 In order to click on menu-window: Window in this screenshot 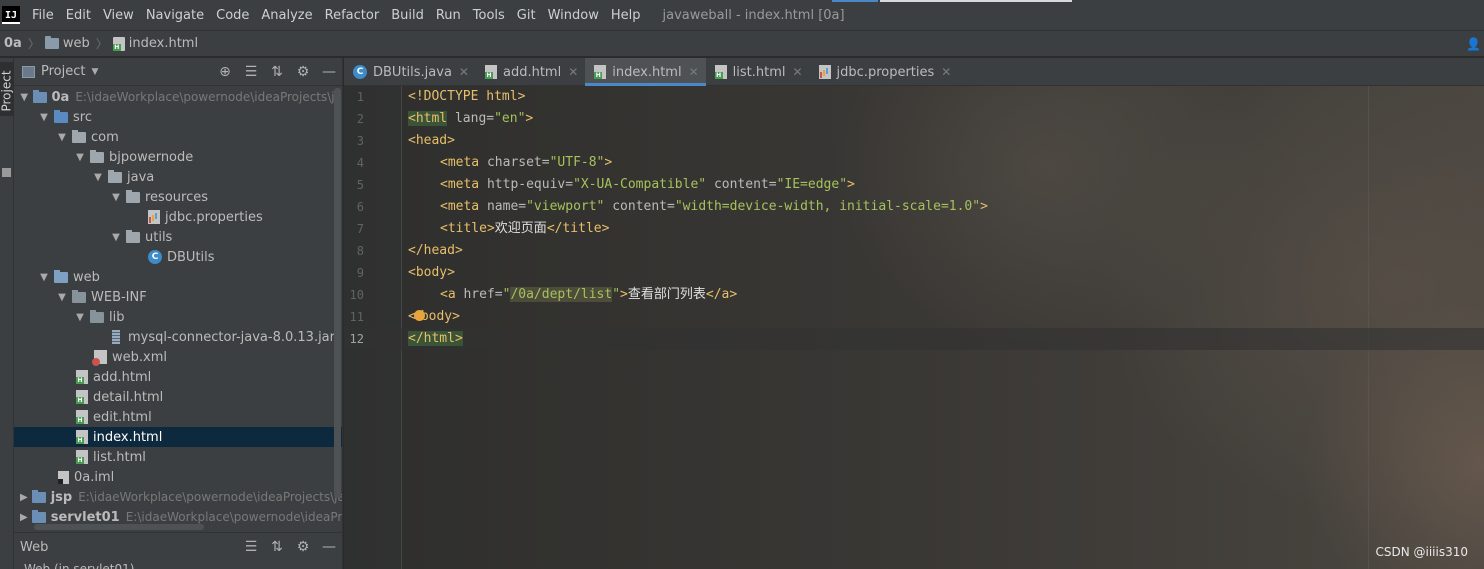, I will do `click(573, 15)`.